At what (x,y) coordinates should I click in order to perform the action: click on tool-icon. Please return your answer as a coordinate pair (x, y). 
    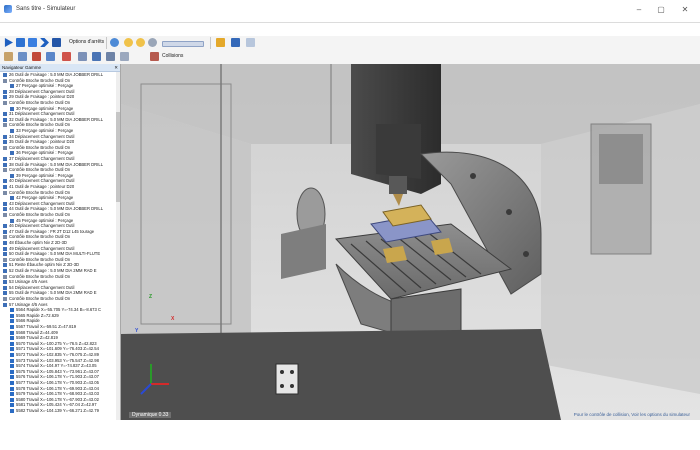
    Looking at the image, I should click on (22, 56).